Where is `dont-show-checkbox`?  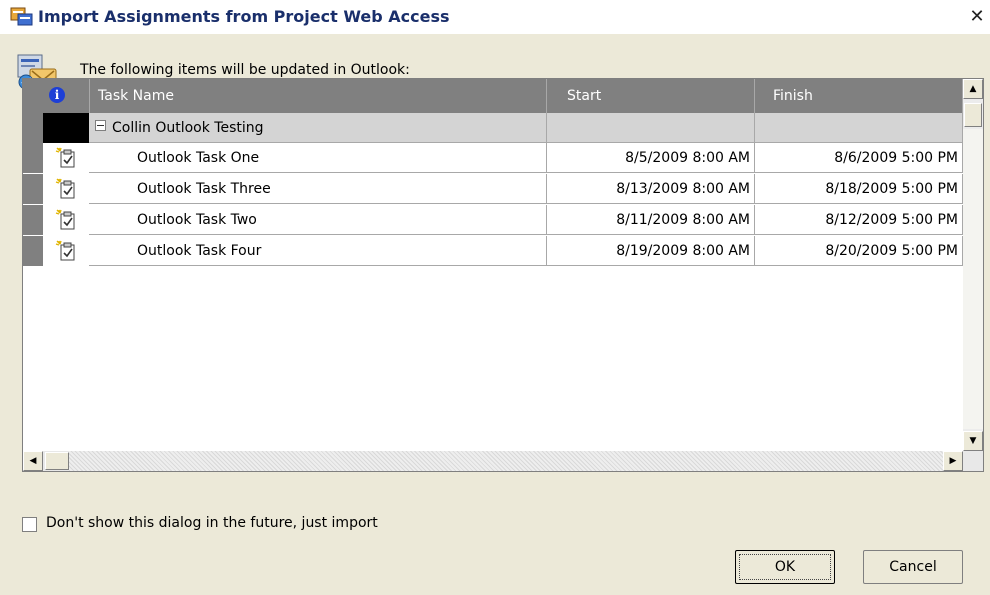 dont-show-checkbox is located at coordinates (29, 524).